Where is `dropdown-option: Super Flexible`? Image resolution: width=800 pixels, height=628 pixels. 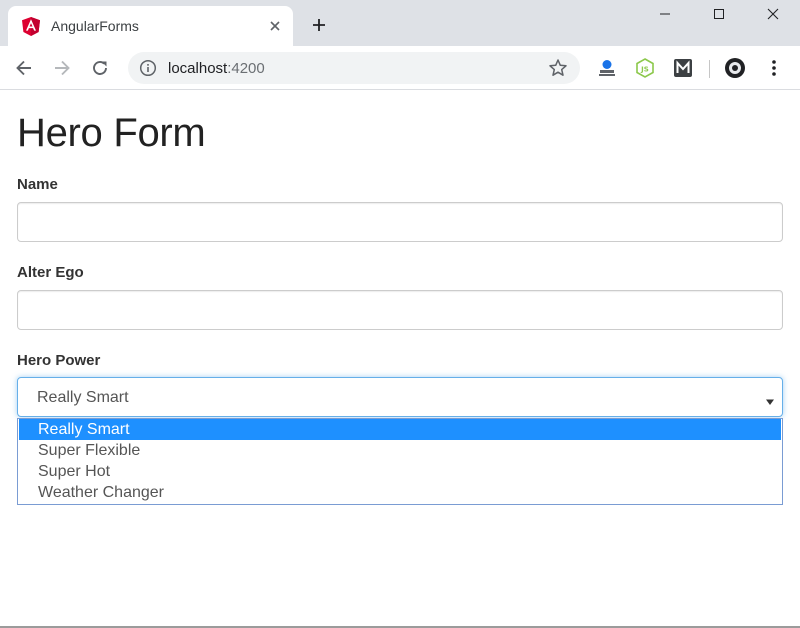 dropdown-option: Super Flexible is located at coordinates (400, 450).